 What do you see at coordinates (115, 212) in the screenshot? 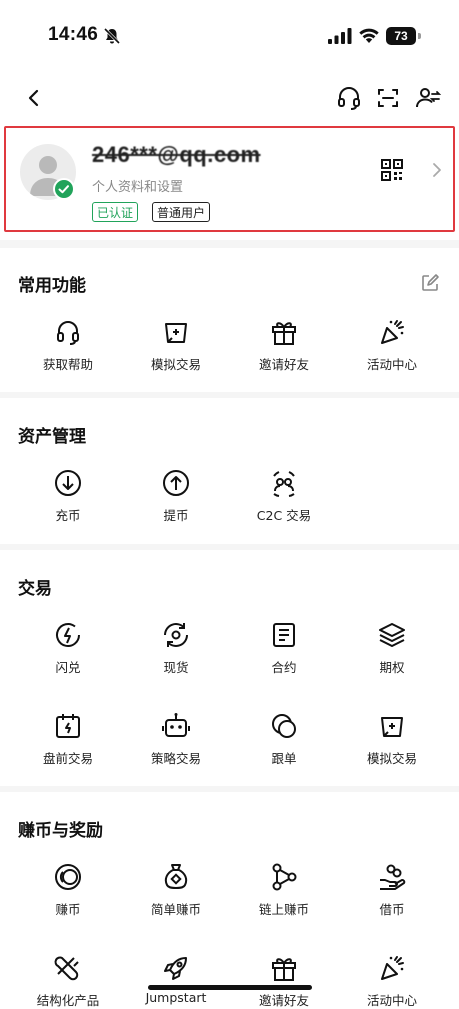
I see `verified-badge: 已认证` at bounding box center [115, 212].